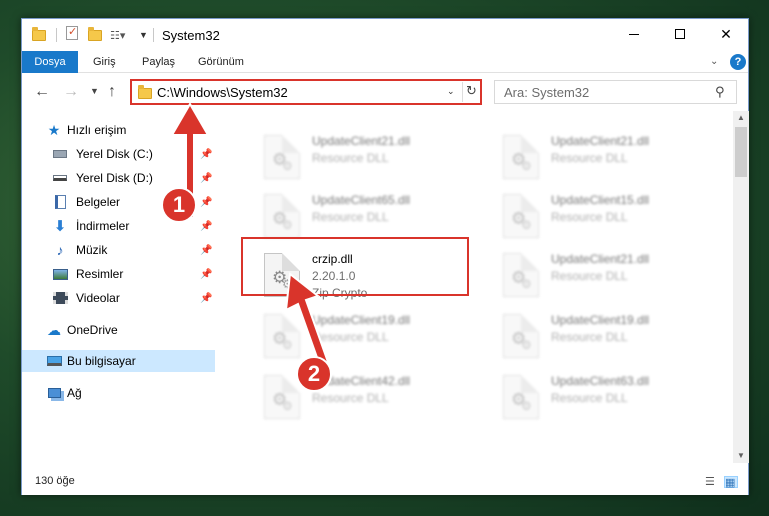 The width and height of the screenshot is (769, 516). What do you see at coordinates (385, 482) in the screenshot?
I see `status-bar: 130 öğe ☰ ▦` at bounding box center [385, 482].